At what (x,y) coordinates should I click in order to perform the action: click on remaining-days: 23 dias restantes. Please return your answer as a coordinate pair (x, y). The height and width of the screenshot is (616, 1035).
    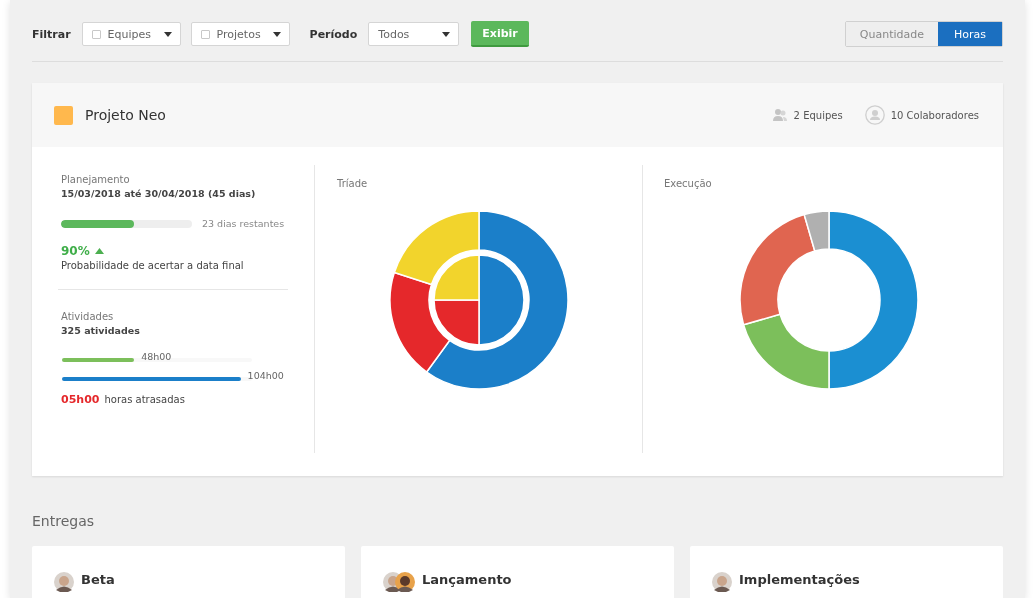
    Looking at the image, I should click on (243, 223).